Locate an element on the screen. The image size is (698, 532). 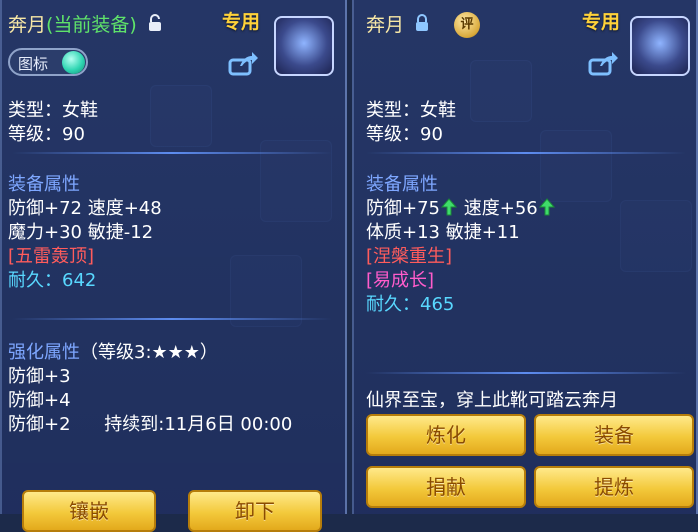
speed-value: 速度+56 is located at coordinates (500, 208).